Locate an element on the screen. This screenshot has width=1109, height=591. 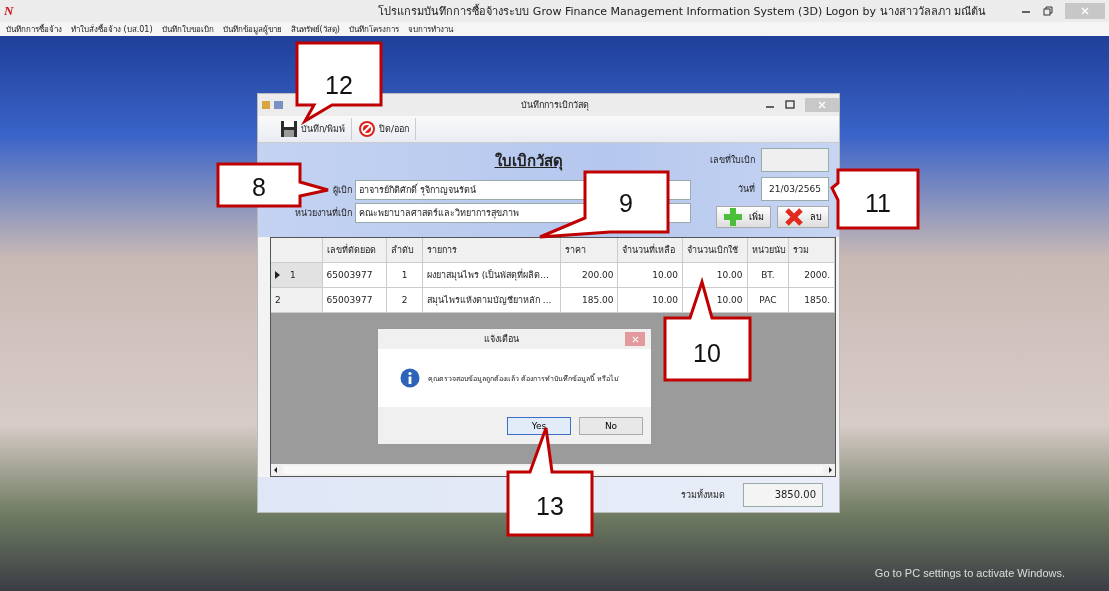
menu-item: บันทึกการซื้อจ้าง is located at coordinates (34, 29).